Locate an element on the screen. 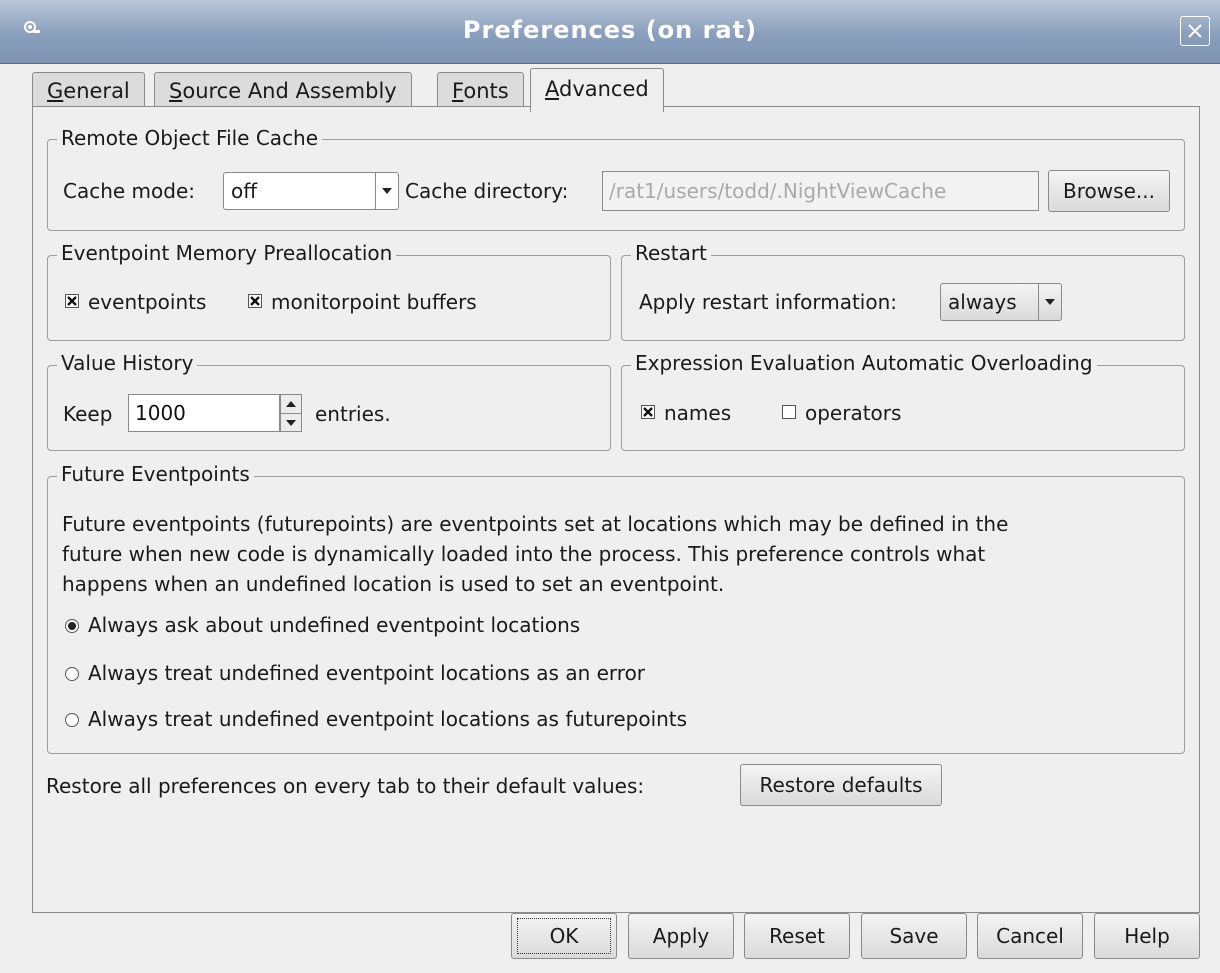  restart-select: always is located at coordinates (1001, 302).